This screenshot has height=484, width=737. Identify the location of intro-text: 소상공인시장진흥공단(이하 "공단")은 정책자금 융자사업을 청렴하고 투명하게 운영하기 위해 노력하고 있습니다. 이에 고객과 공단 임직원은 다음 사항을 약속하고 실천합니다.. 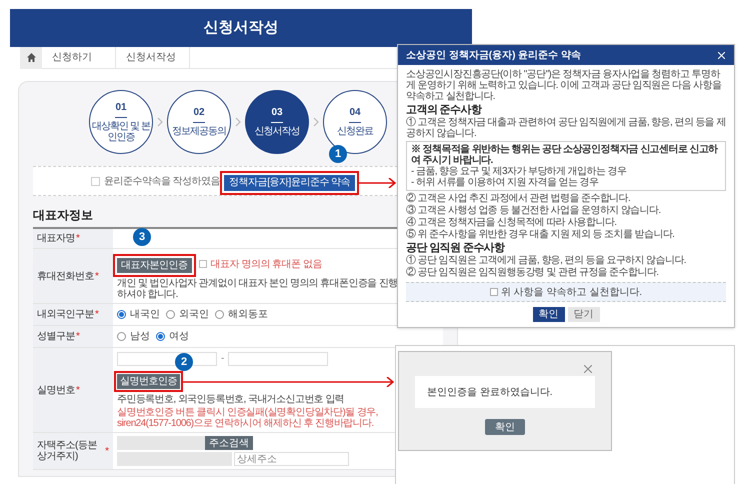
(564, 85).